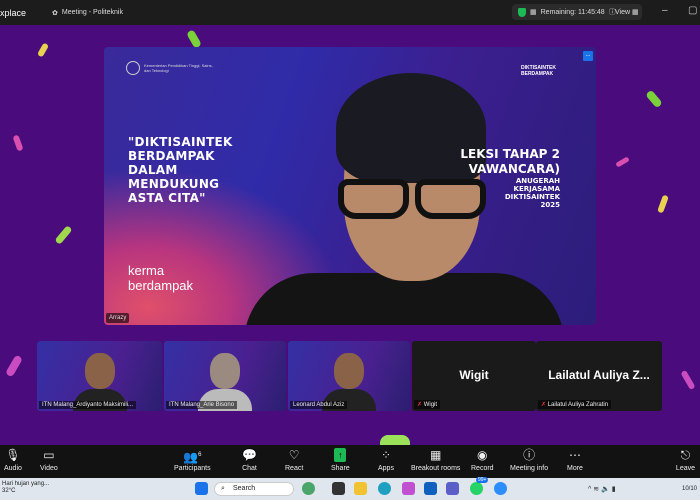  I want to click on brand-logo: DIKTISAINTEK BERDAMPAK, so click(538, 71).